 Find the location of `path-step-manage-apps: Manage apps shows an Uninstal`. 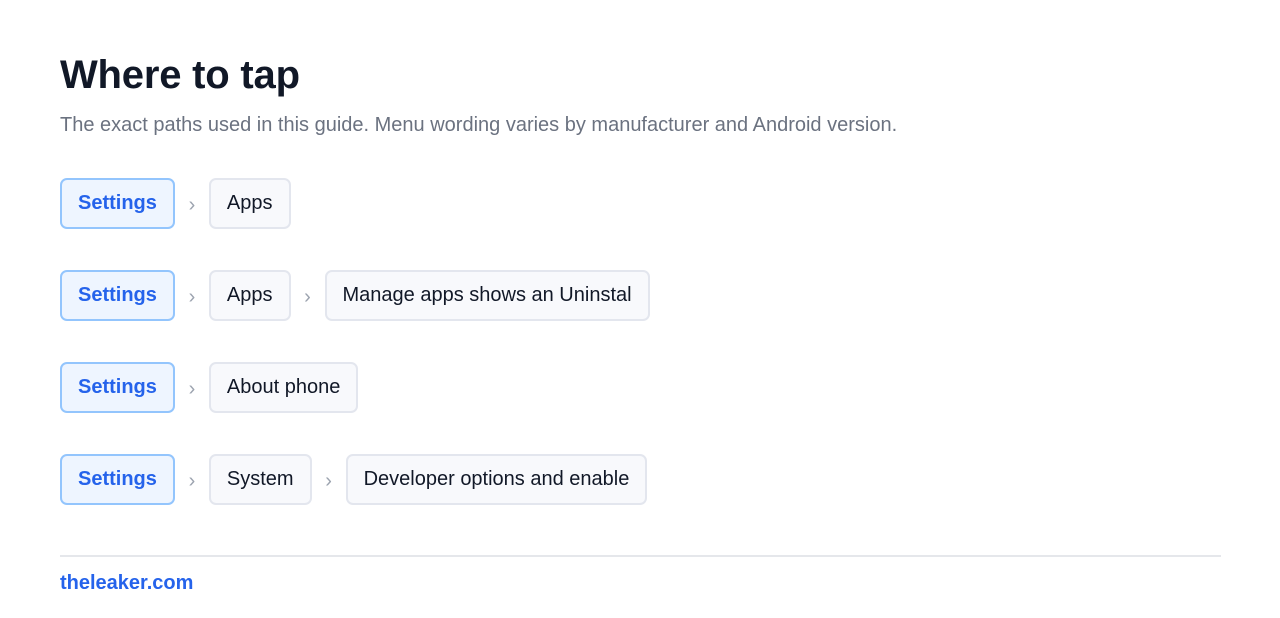

path-step-manage-apps: Manage apps shows an Uninstal is located at coordinates (487, 295).